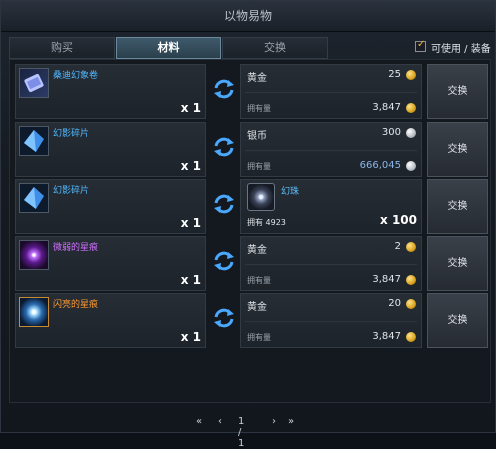  I want to click on cost-slot: 黄金 20 拥有量 3,847, so click(331, 320).